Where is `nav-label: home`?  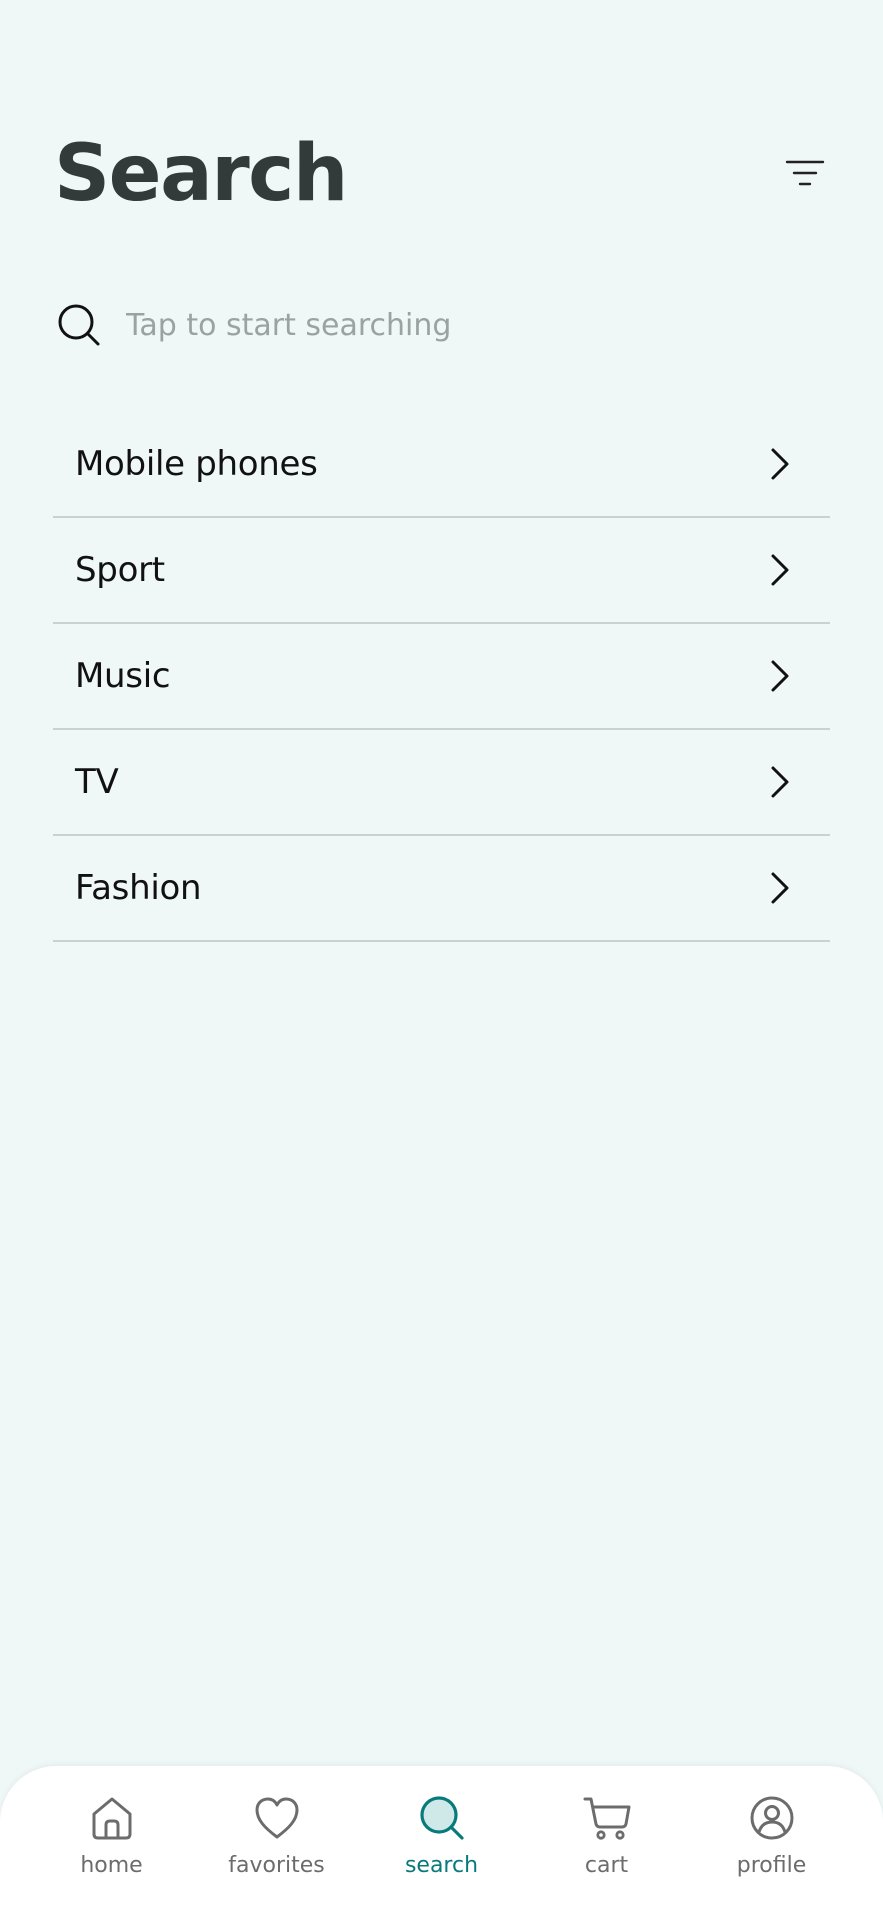
nav-label: home is located at coordinates (111, 1865).